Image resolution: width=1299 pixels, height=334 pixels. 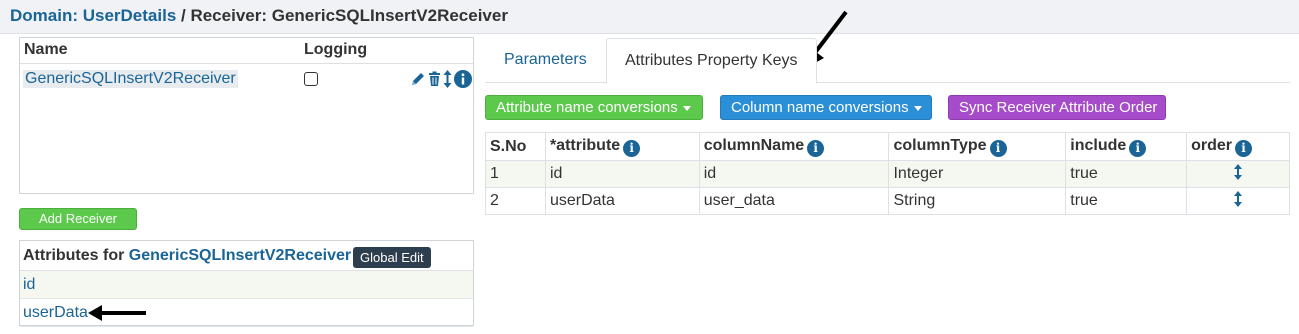 I want to click on table-row: 1 id id Integer true, so click(x=887, y=174).